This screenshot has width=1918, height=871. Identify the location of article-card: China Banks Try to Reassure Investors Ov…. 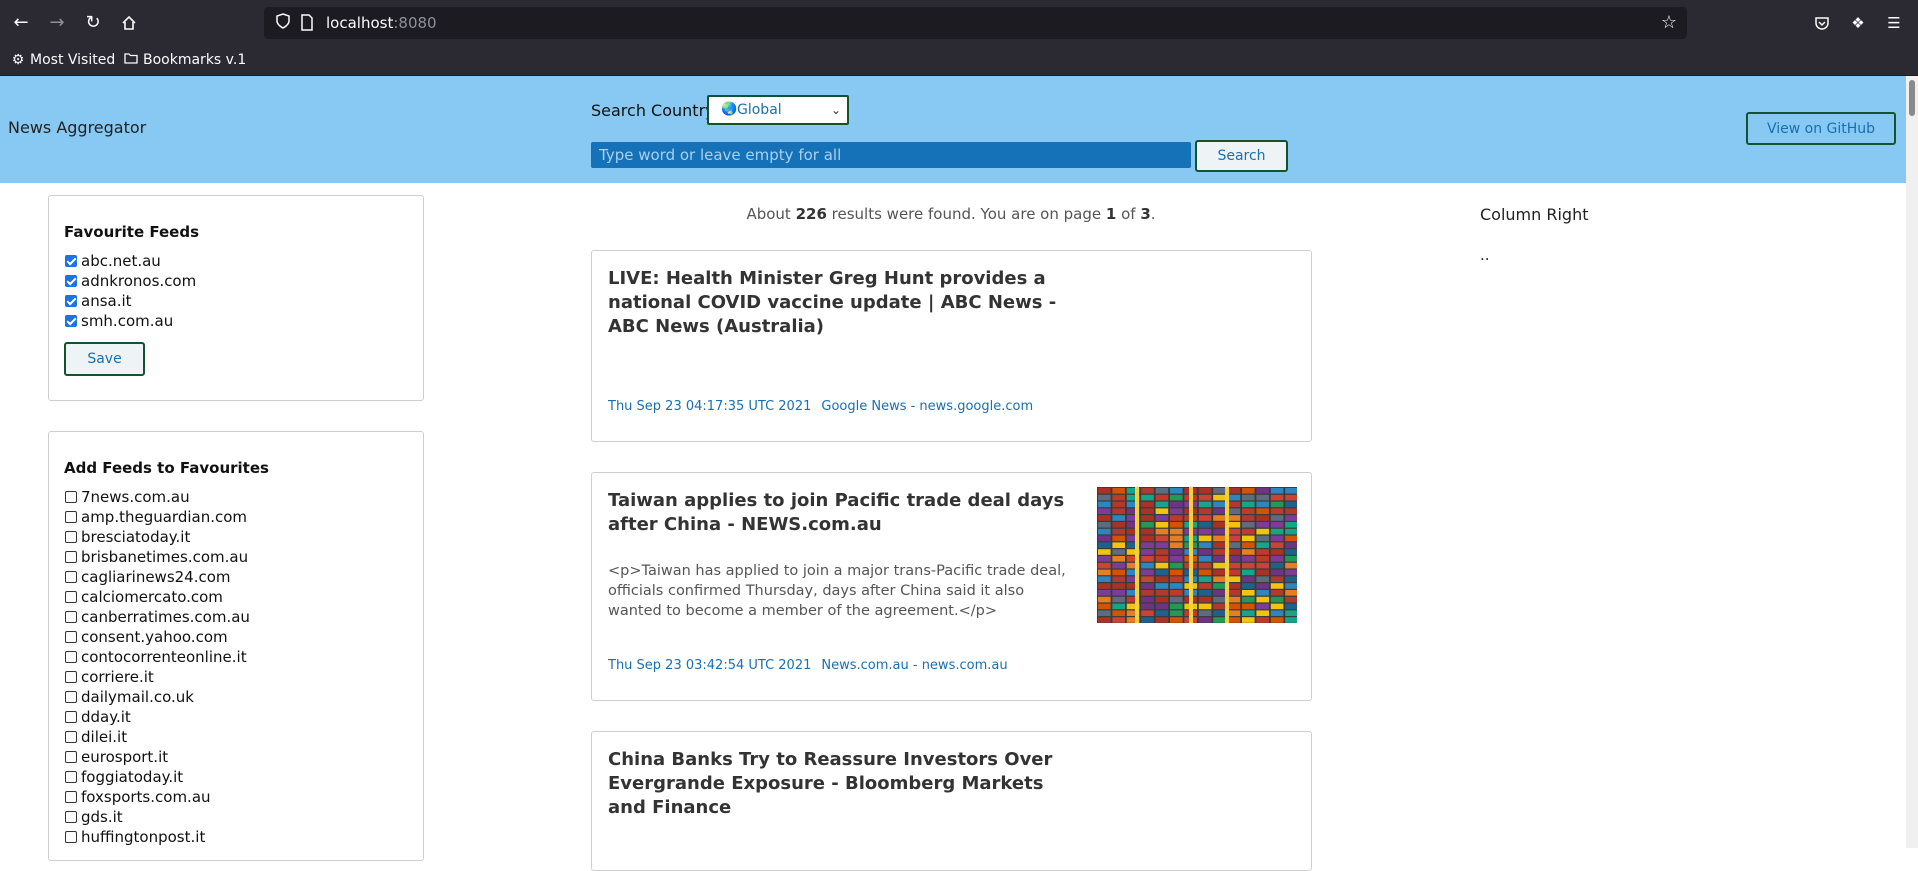
(951, 801).